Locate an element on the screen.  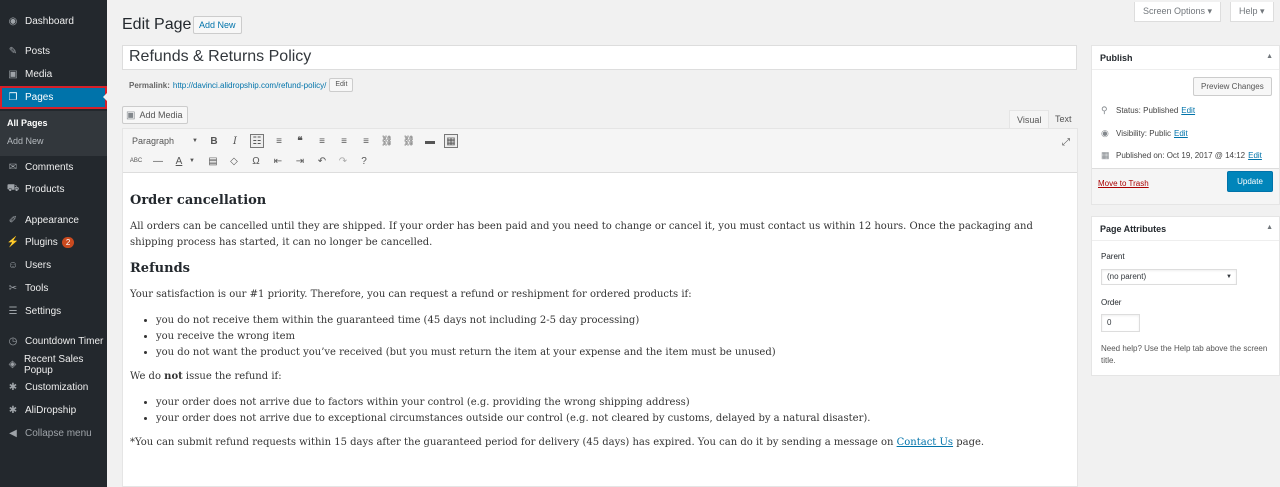
indent-icon: ⇥ is located at coordinates (300, 161).